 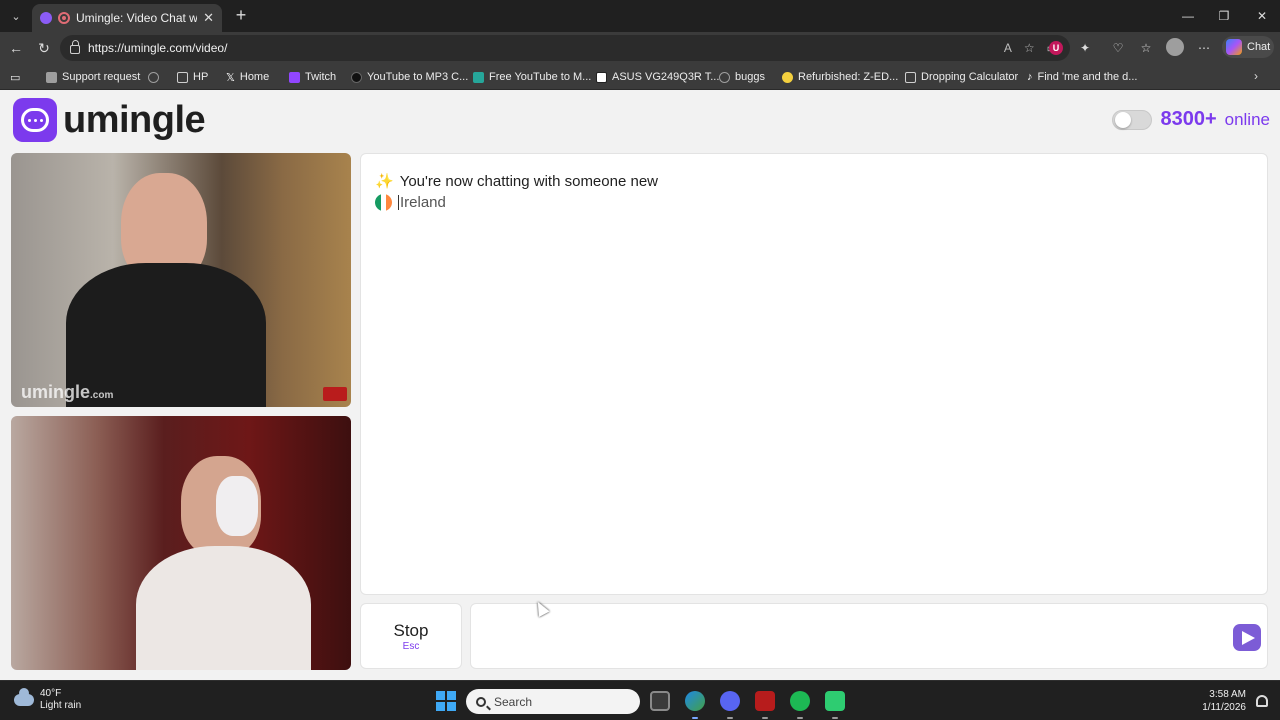 What do you see at coordinates (294, 77) in the screenshot?
I see `twitch-icon` at bounding box center [294, 77].